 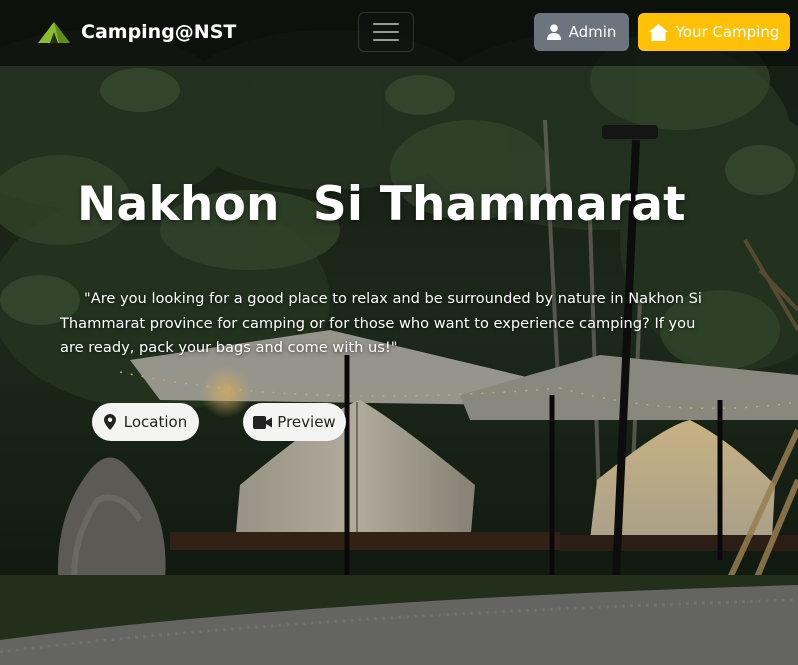 I want to click on brand-name: Camping@NST, so click(x=159, y=32).